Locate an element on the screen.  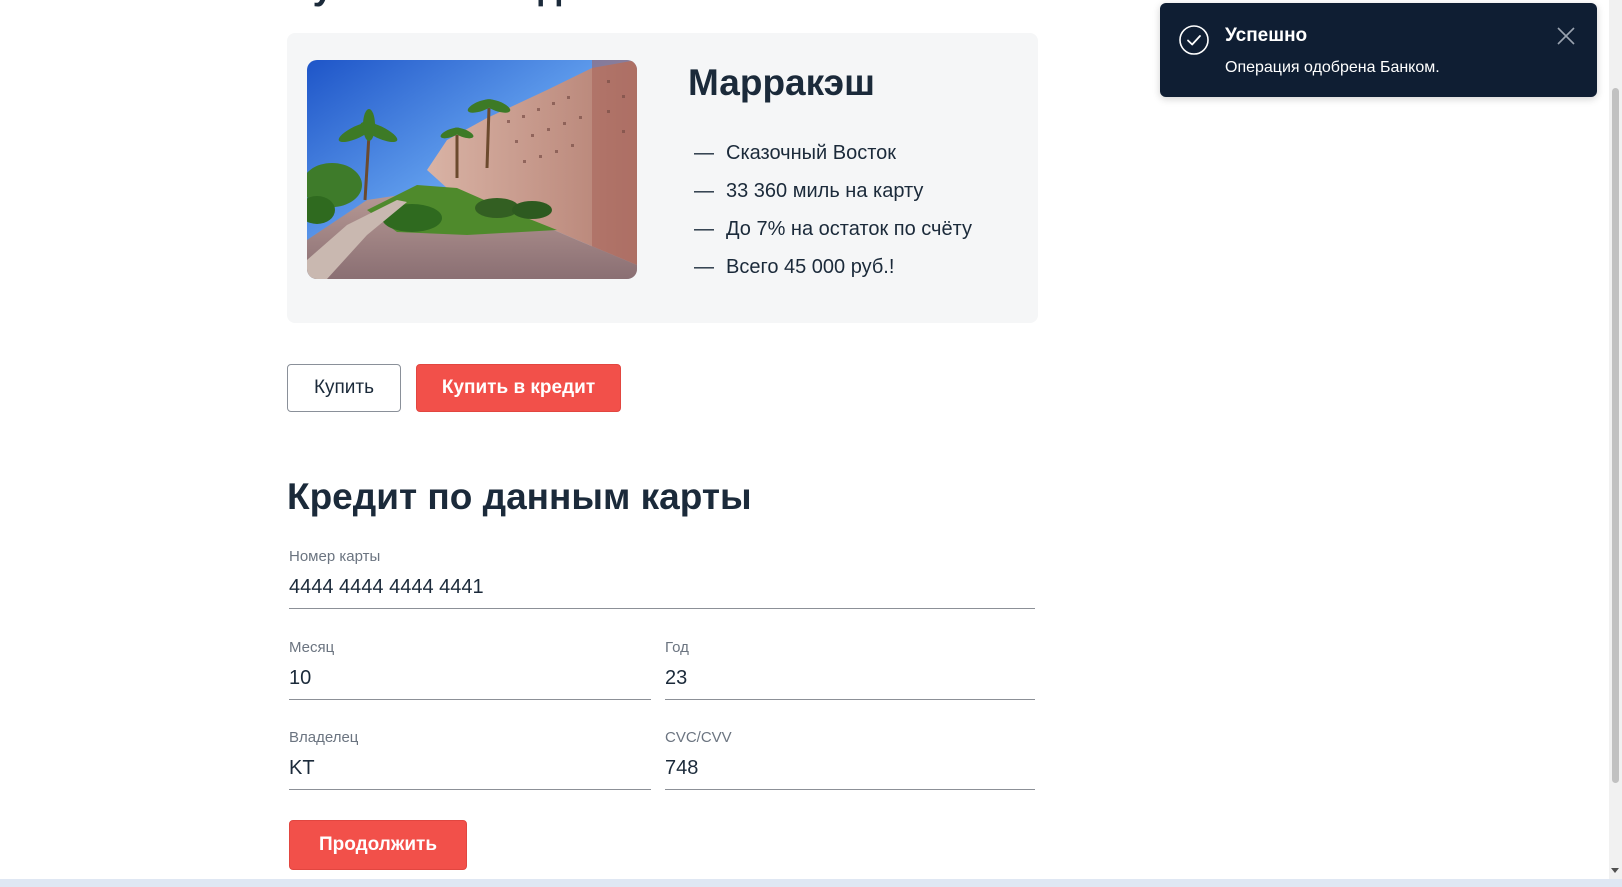
cvc-label: CVC/CVV is located at coordinates (698, 737).